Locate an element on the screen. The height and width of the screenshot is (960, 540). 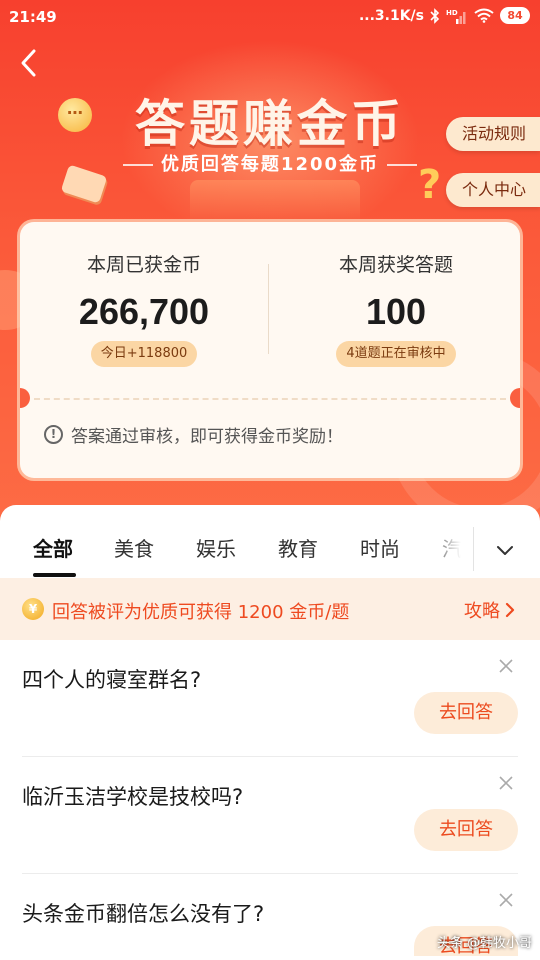
page-subtitle: 优质回答每题1200金币 is located at coordinates (270, 163).